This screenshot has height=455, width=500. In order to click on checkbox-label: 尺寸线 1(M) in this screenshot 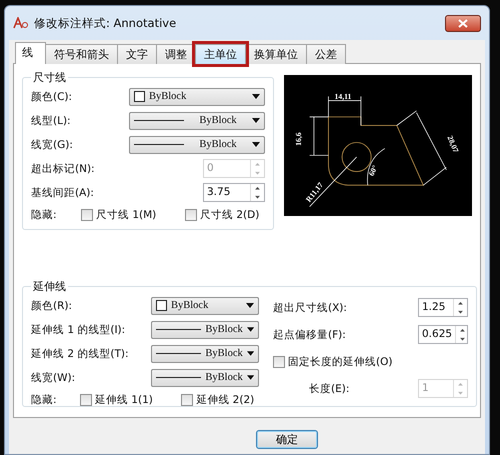, I will do `click(126, 215)`.